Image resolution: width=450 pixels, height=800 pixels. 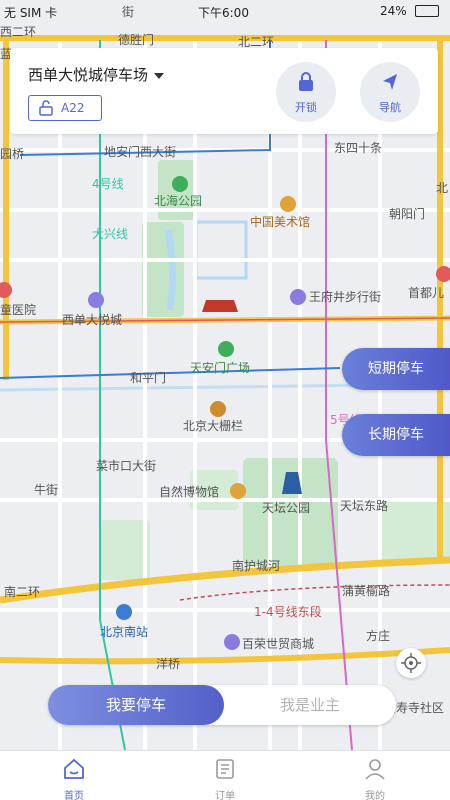 What do you see at coordinates (298, 297) in the screenshot?
I see `shopping-street-marker-icon` at bounding box center [298, 297].